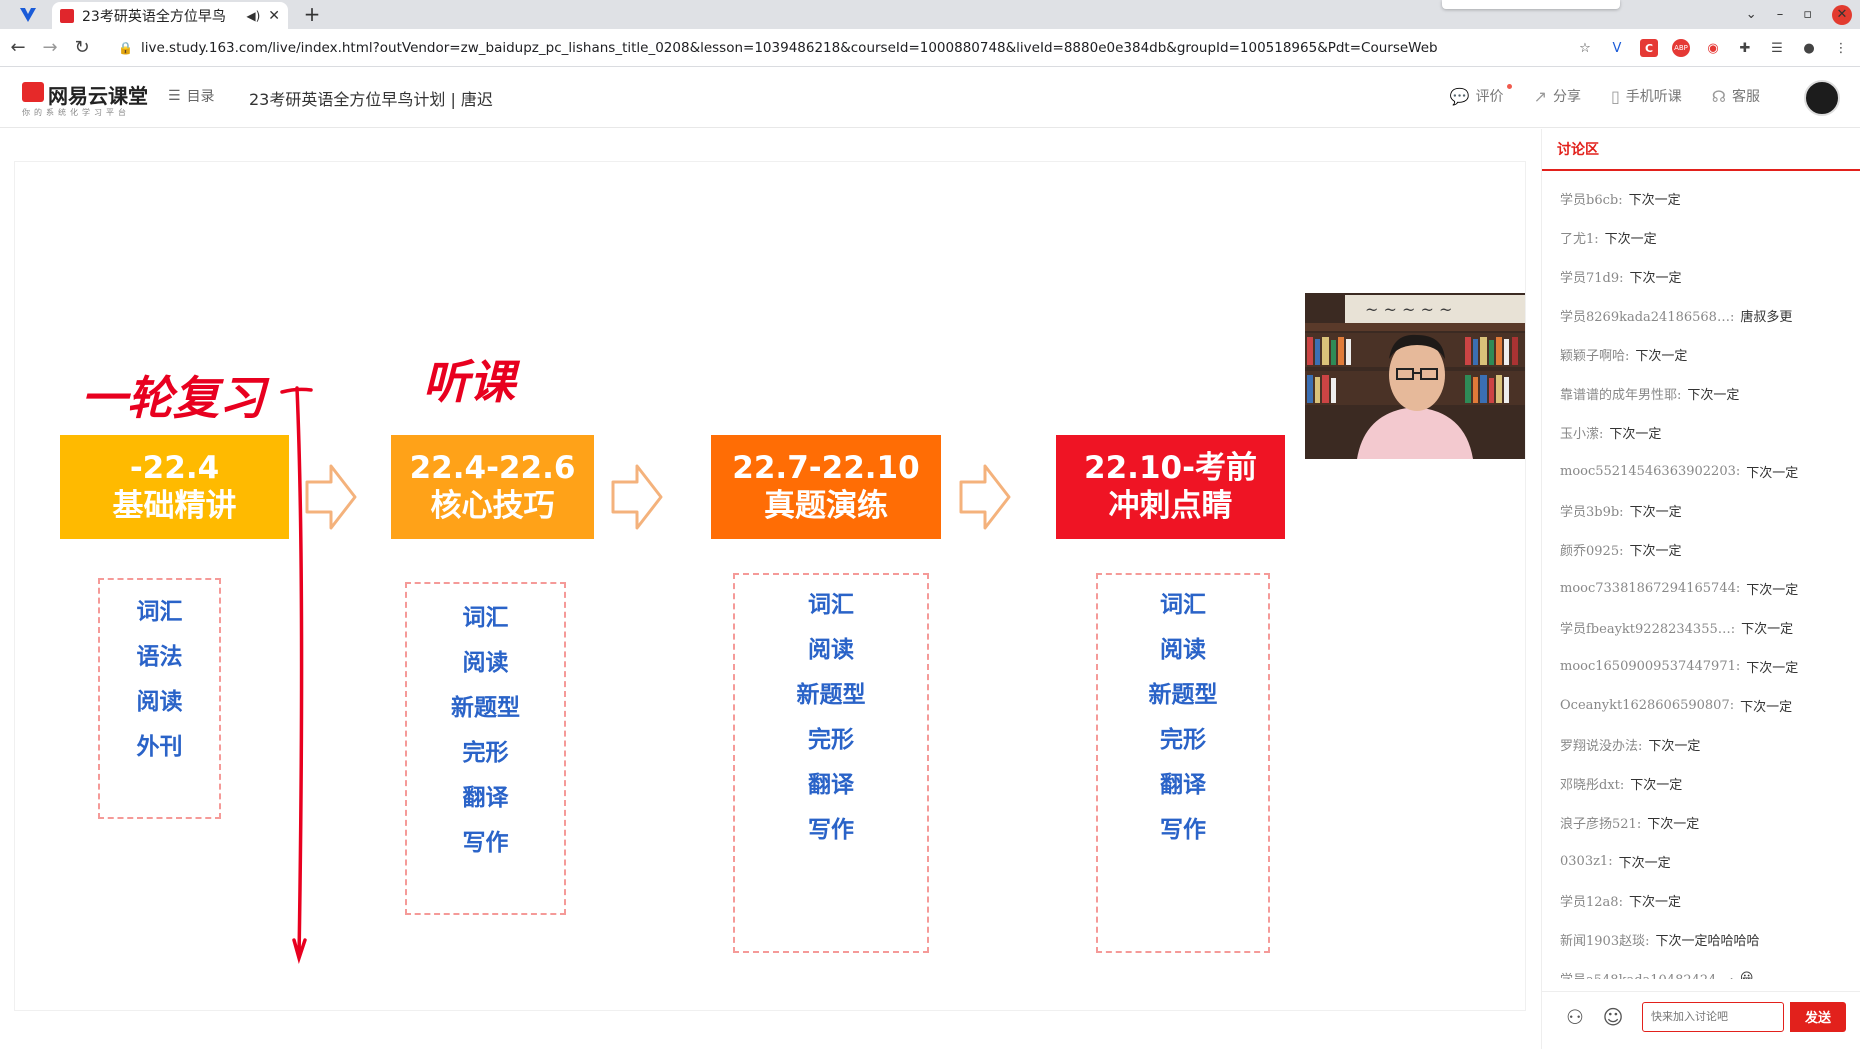  What do you see at coordinates (1620, 393) in the screenshot?
I see `chat-username: 靠谱谱的成年男性耶:` at bounding box center [1620, 393].